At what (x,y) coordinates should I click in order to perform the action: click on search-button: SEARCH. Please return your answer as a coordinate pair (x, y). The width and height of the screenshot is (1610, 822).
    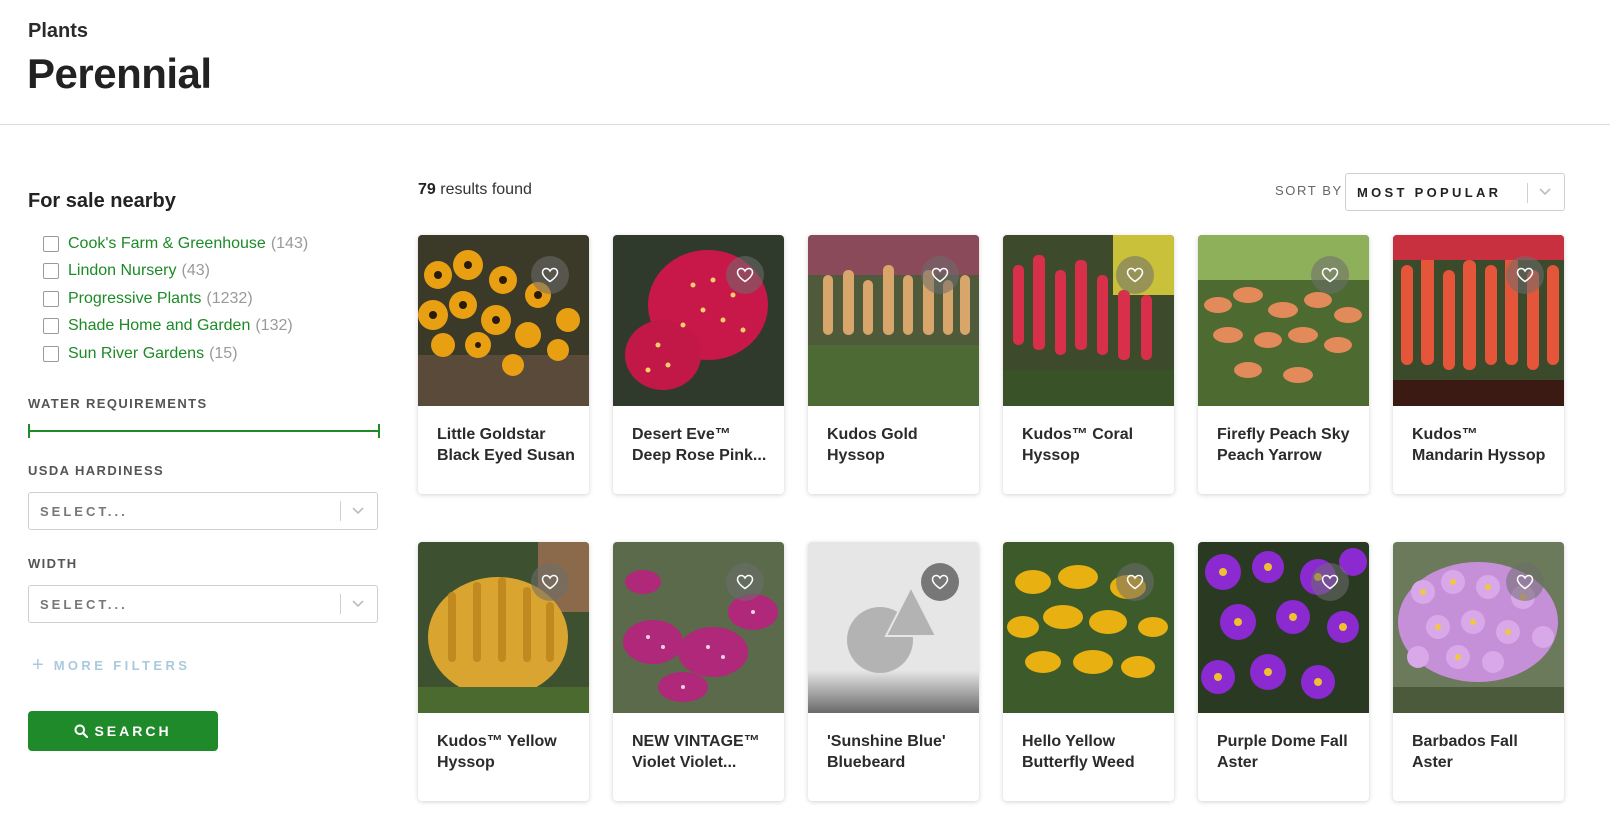
    Looking at the image, I should click on (123, 731).